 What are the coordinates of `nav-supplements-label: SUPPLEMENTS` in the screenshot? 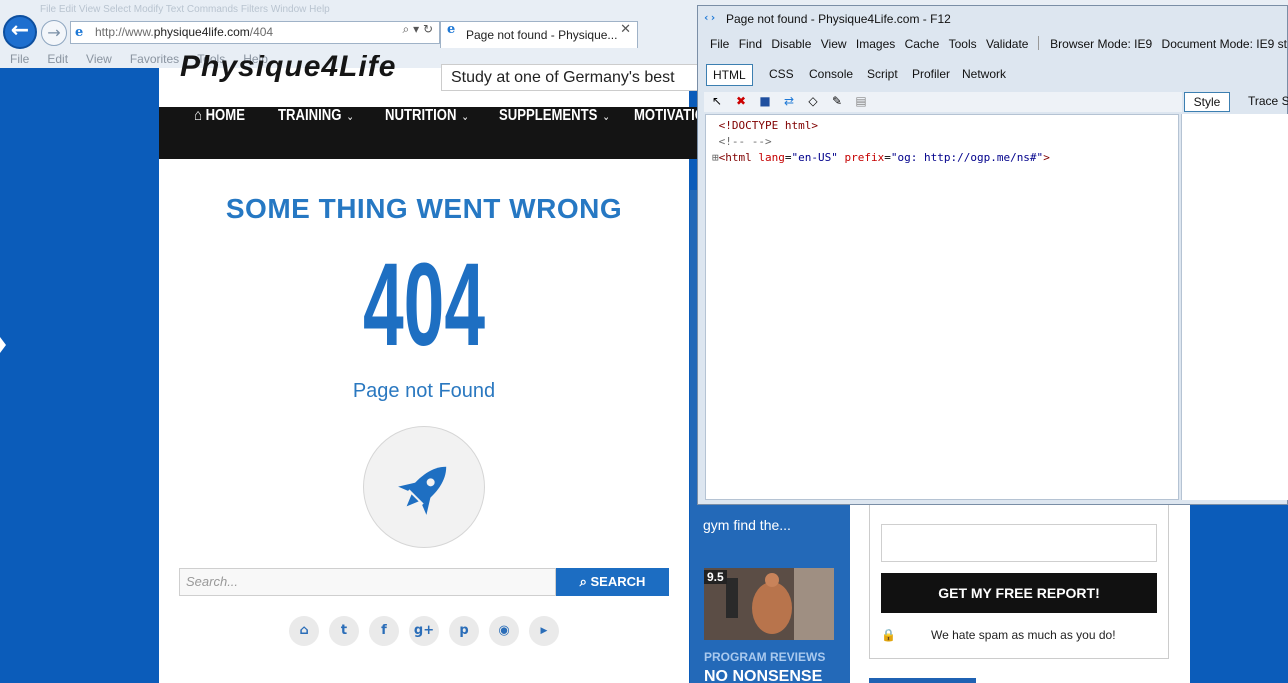 It's located at (548, 115).